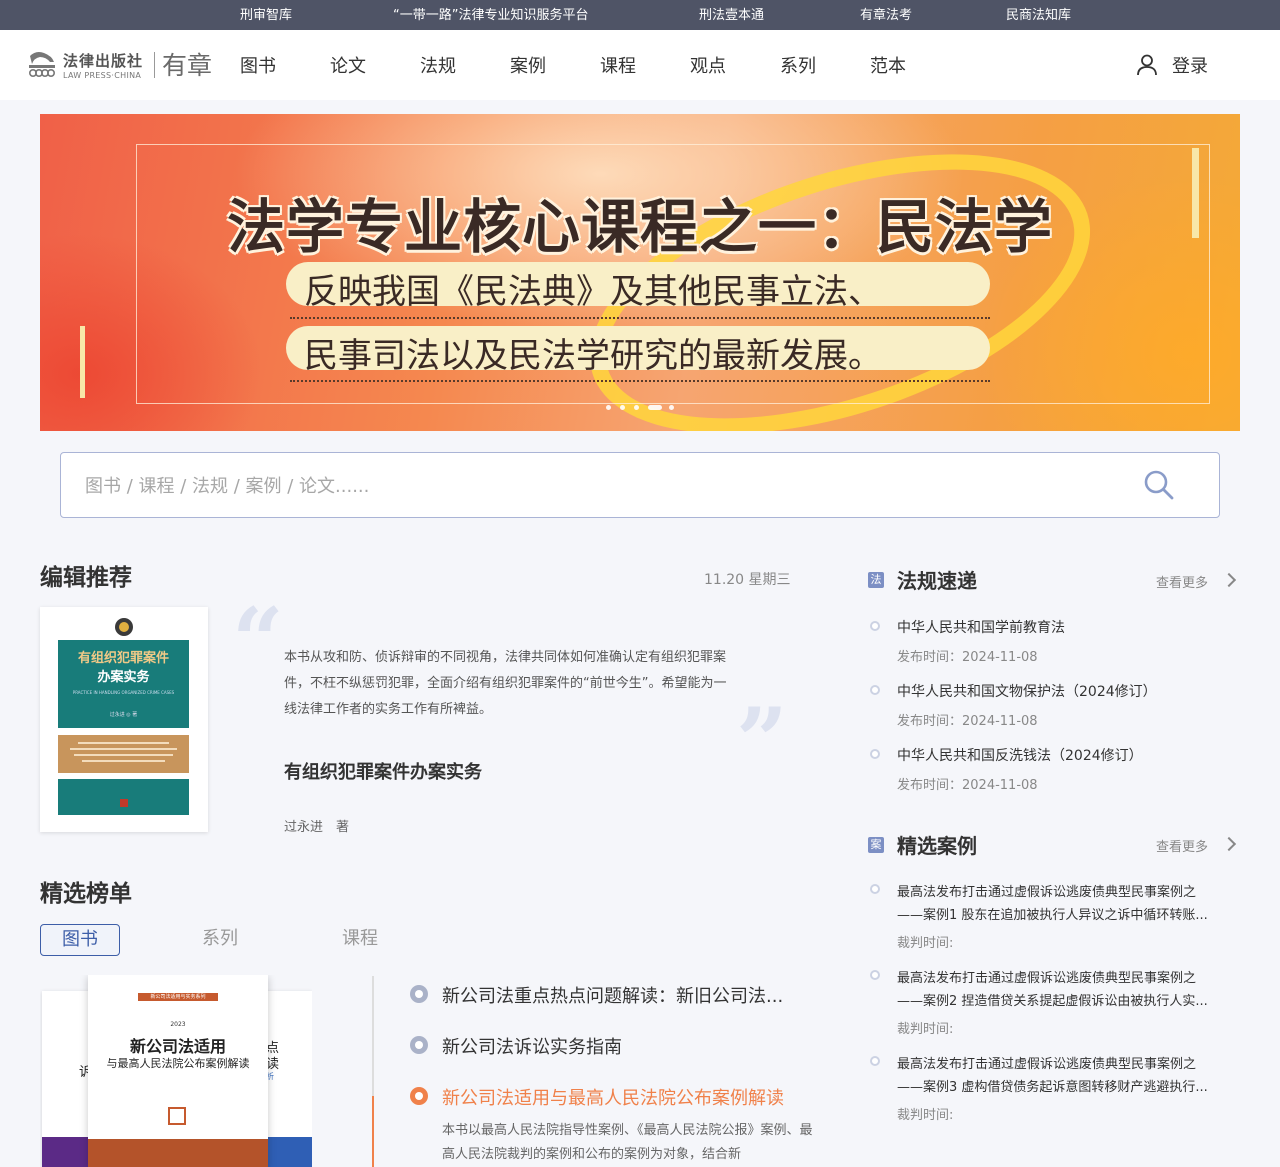 This screenshot has width=1280, height=1167. What do you see at coordinates (178, 997) in the screenshot?
I see `cover-series: 新公司法适用与实务系列` at bounding box center [178, 997].